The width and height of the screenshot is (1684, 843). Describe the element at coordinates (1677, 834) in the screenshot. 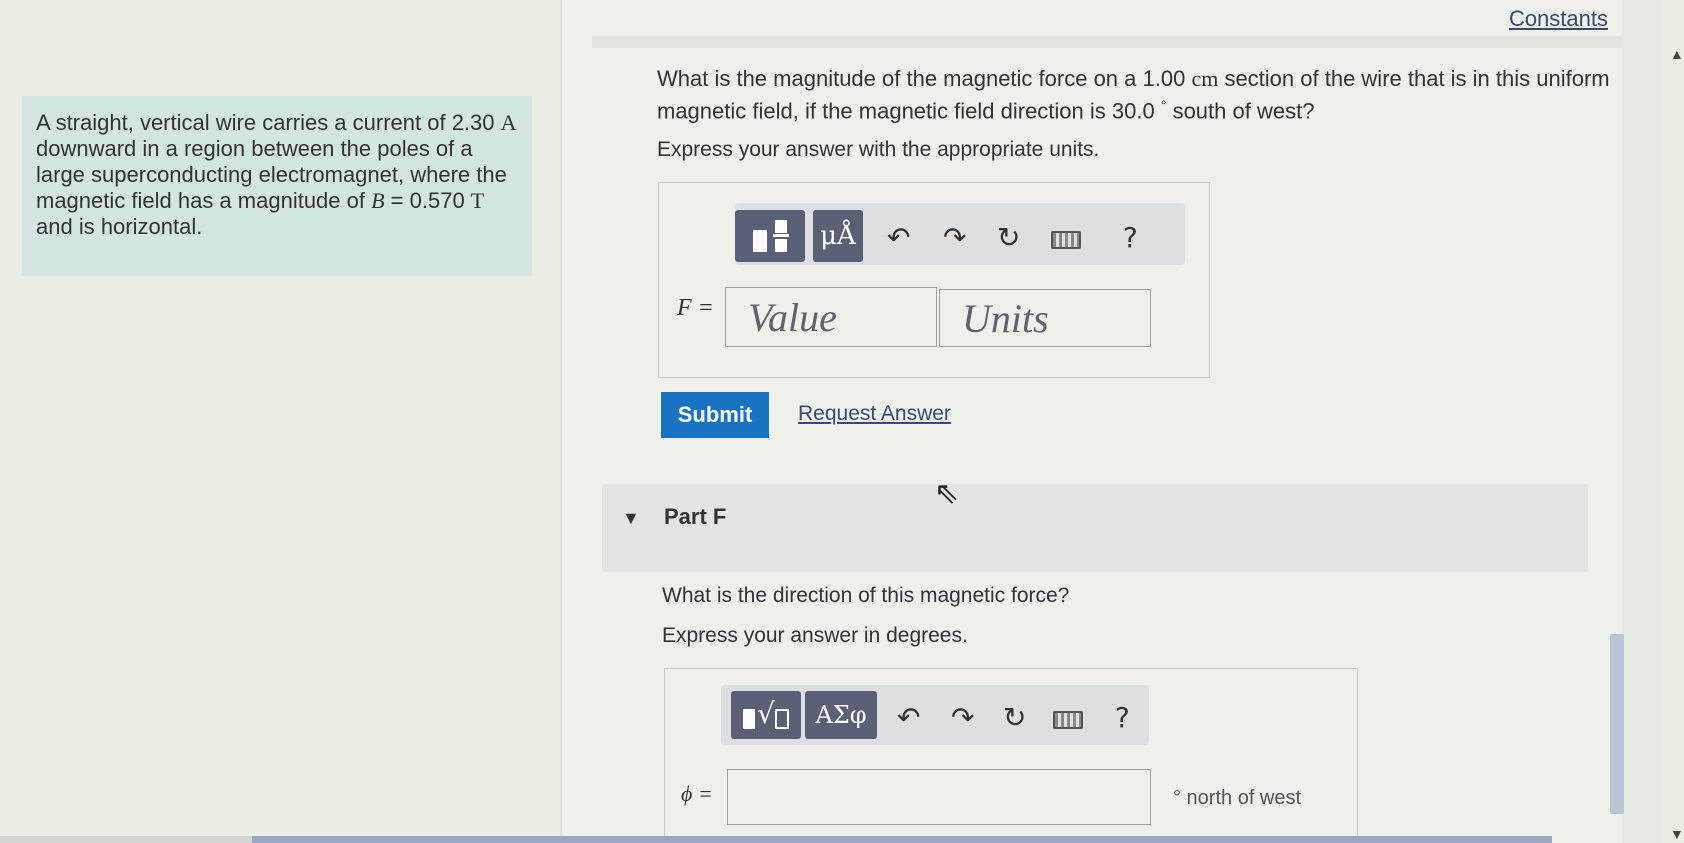

I see `scroll-down-icon: ▼` at that location.